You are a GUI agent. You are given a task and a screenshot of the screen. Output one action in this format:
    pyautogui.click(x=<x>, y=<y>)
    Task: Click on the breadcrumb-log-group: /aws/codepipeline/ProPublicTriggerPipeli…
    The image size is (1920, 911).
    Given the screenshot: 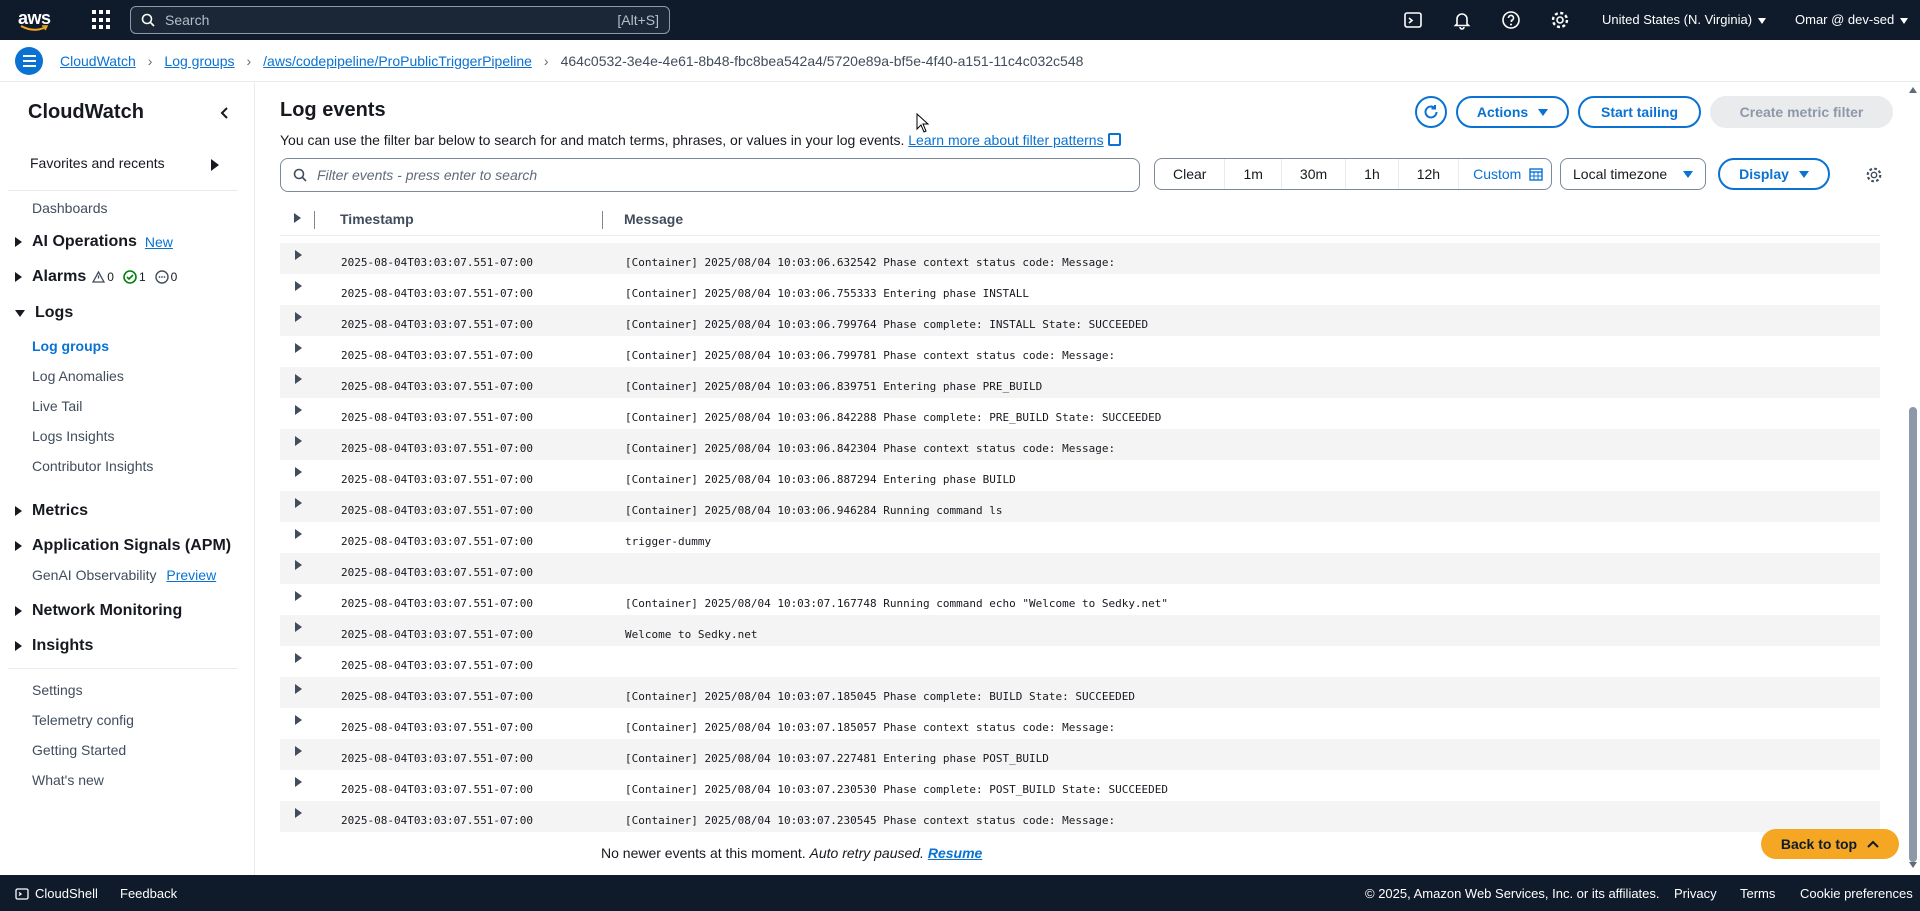 What is the action you would take?
    pyautogui.click(x=397, y=61)
    